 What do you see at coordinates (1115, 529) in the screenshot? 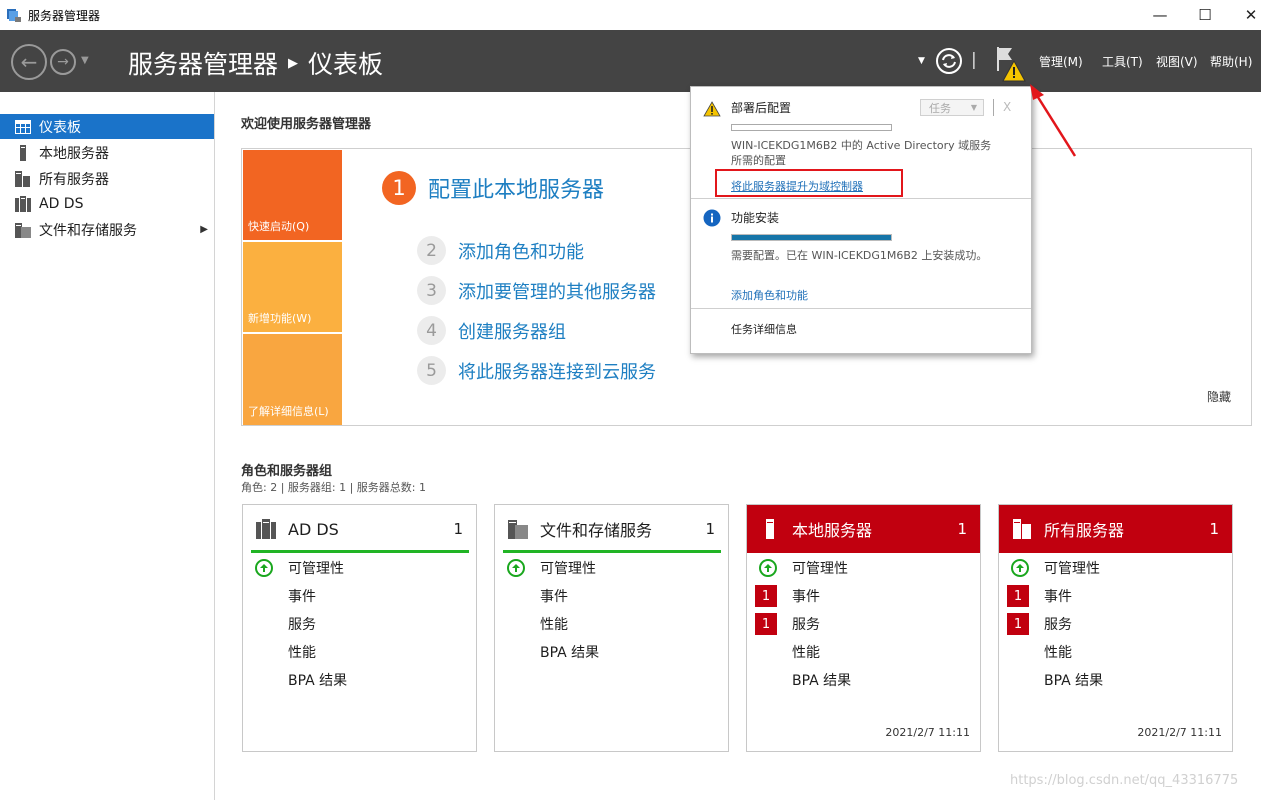
I see `card-header: 所有服务器 1` at bounding box center [1115, 529].